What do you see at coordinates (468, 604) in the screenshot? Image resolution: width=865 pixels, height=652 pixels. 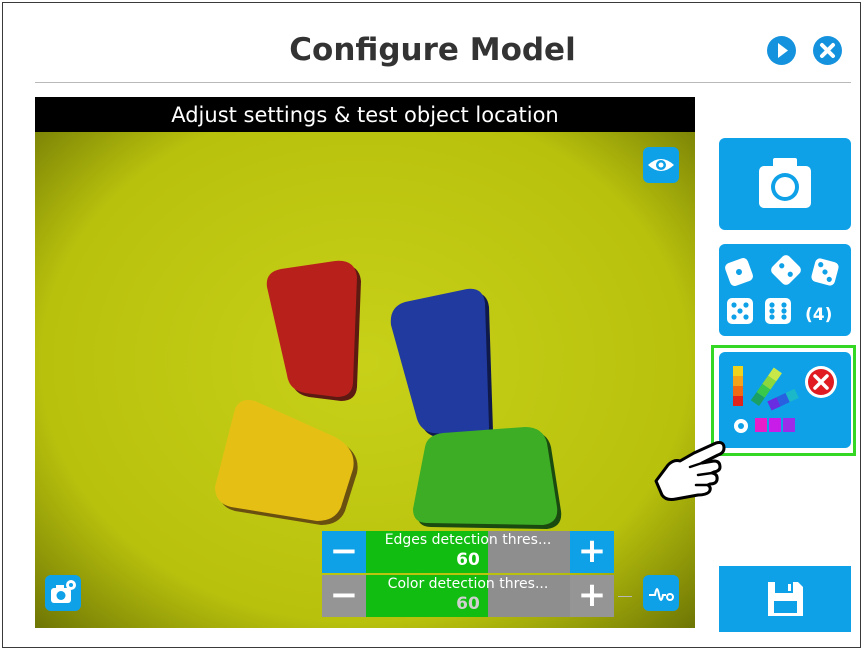 I see `color-threshold-value: 60` at bounding box center [468, 604].